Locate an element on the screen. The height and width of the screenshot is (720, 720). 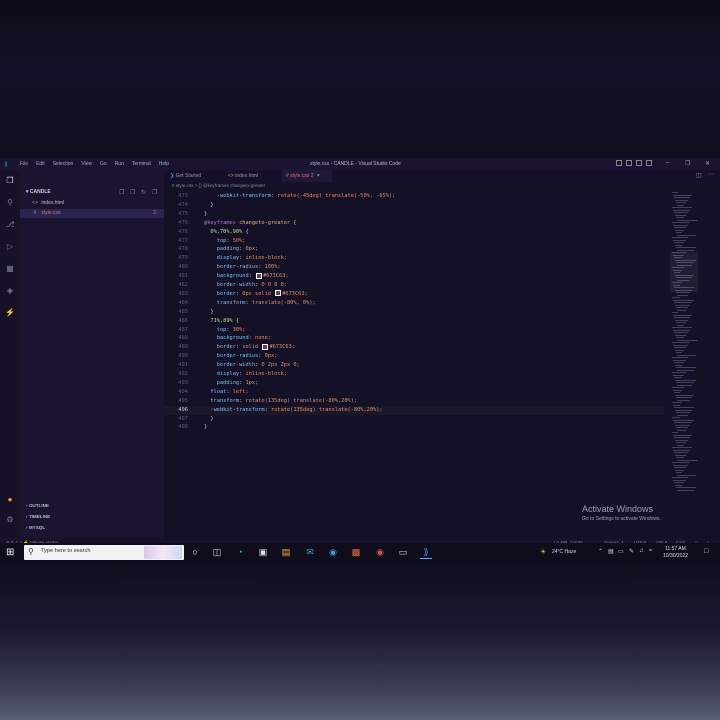
remote-icon: ⚡ is located at coordinates (10, 313).